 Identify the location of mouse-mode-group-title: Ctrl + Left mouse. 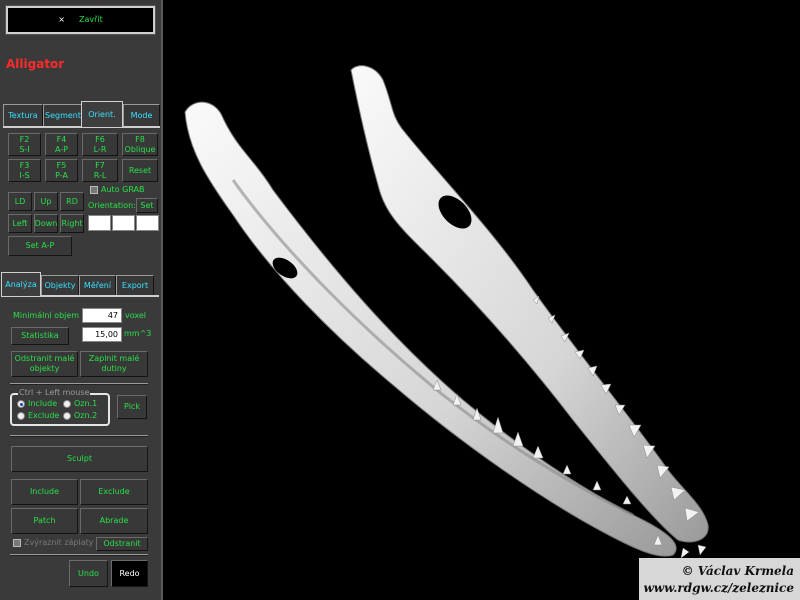
(54, 392).